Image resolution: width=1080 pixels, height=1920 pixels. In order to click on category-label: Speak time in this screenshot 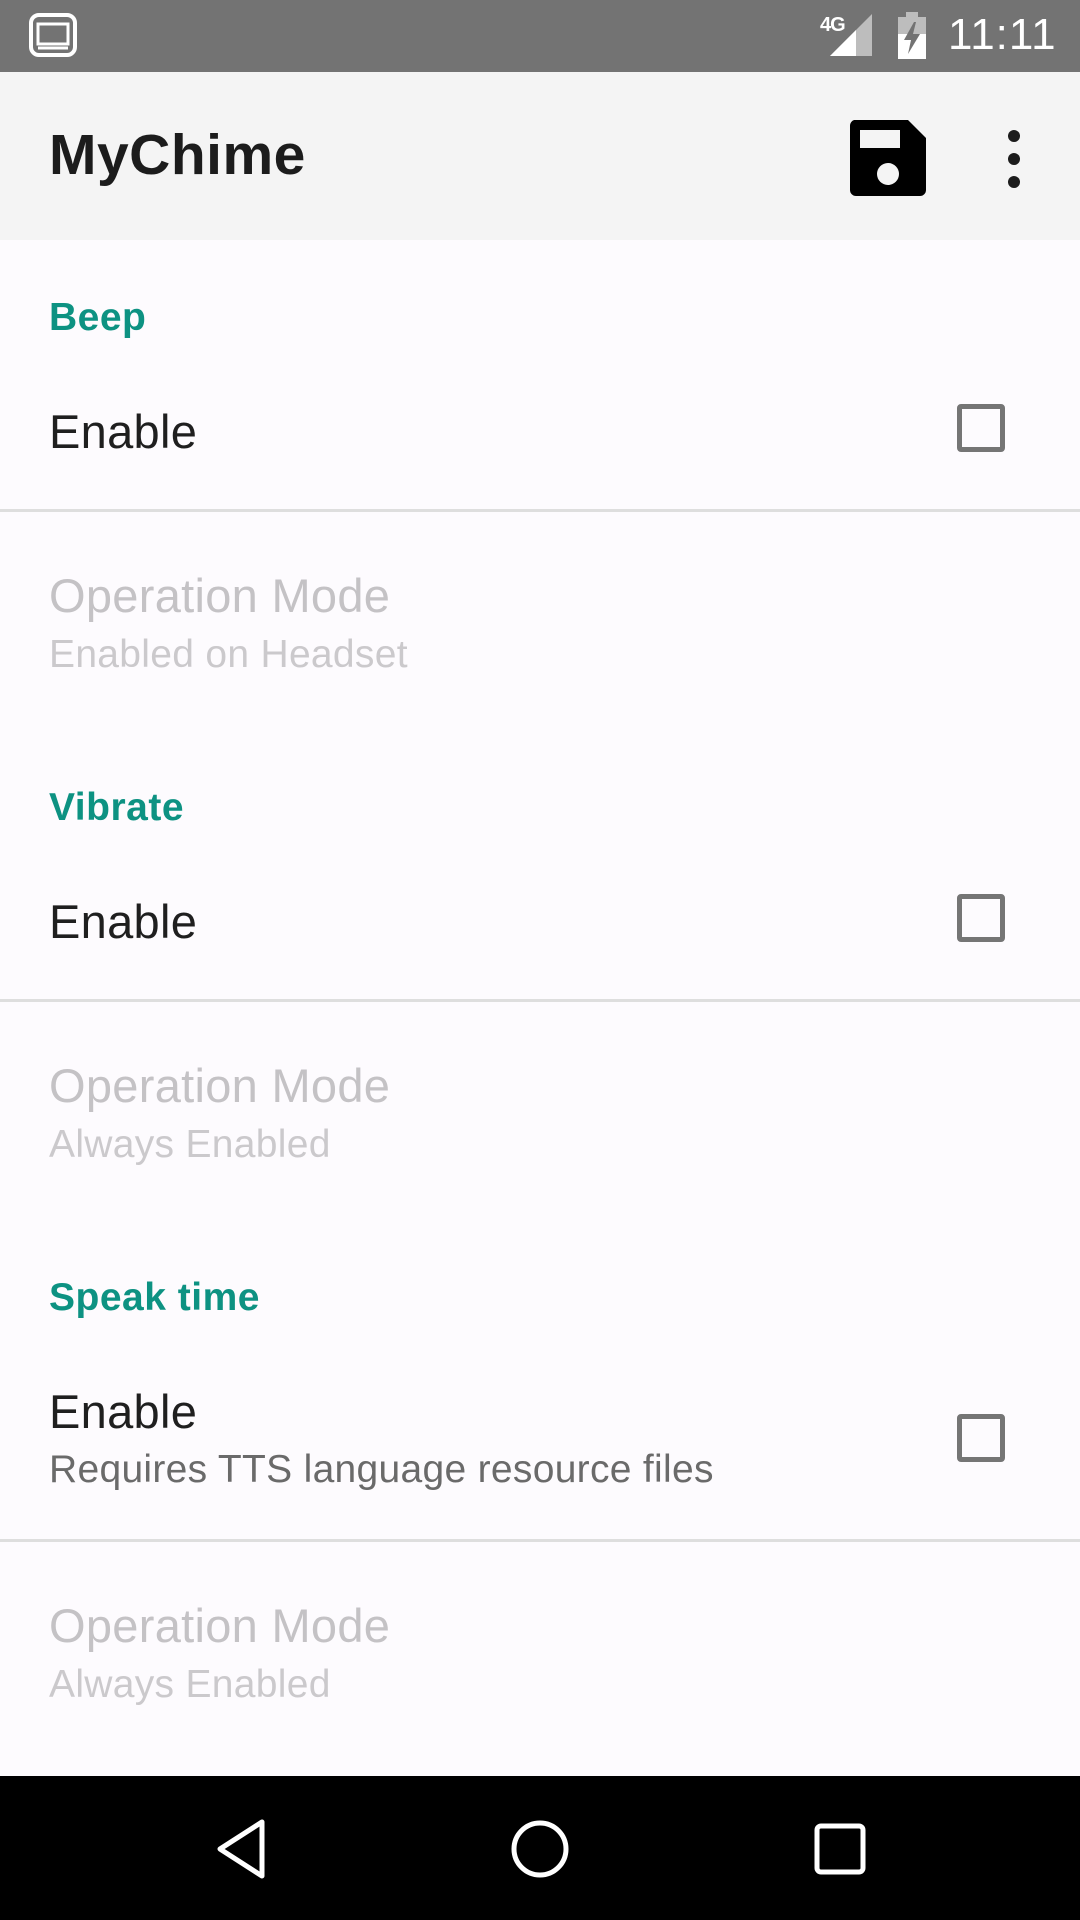, I will do `click(154, 1297)`.